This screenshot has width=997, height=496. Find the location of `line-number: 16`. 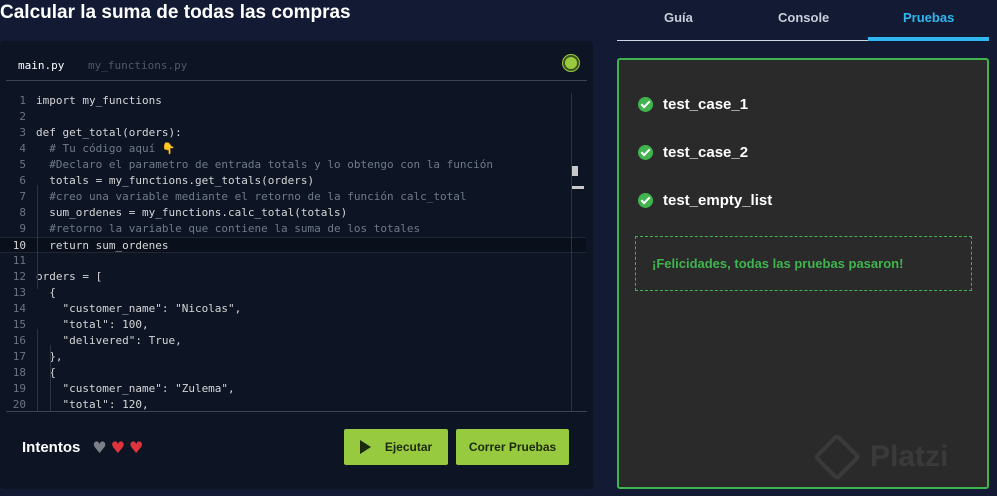

line-number: 16 is located at coordinates (19, 340).